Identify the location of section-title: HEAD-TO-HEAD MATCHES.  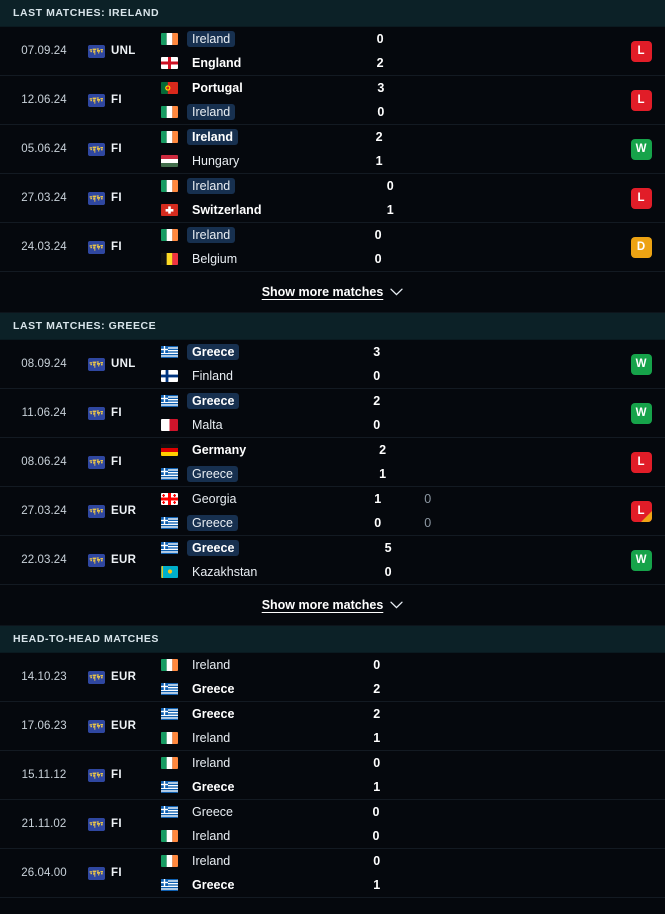
(86, 639).